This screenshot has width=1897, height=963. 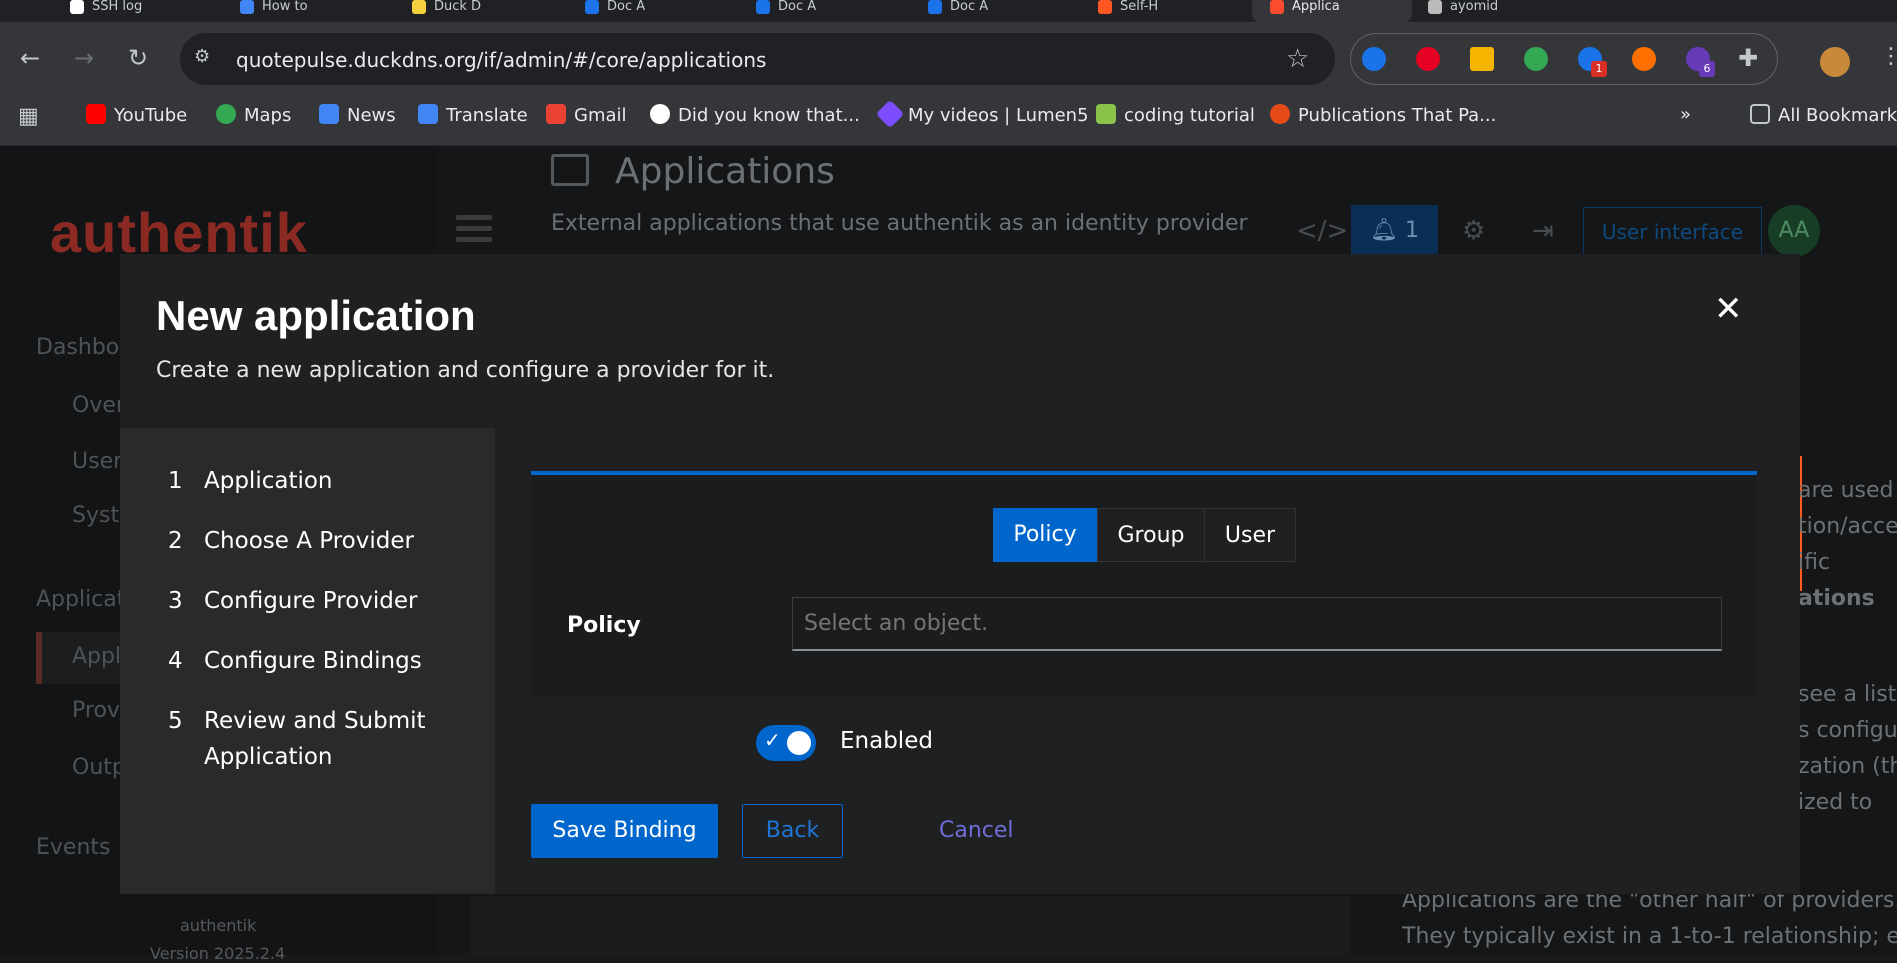 I want to click on logout-icon: ⇥, so click(x=1543, y=231).